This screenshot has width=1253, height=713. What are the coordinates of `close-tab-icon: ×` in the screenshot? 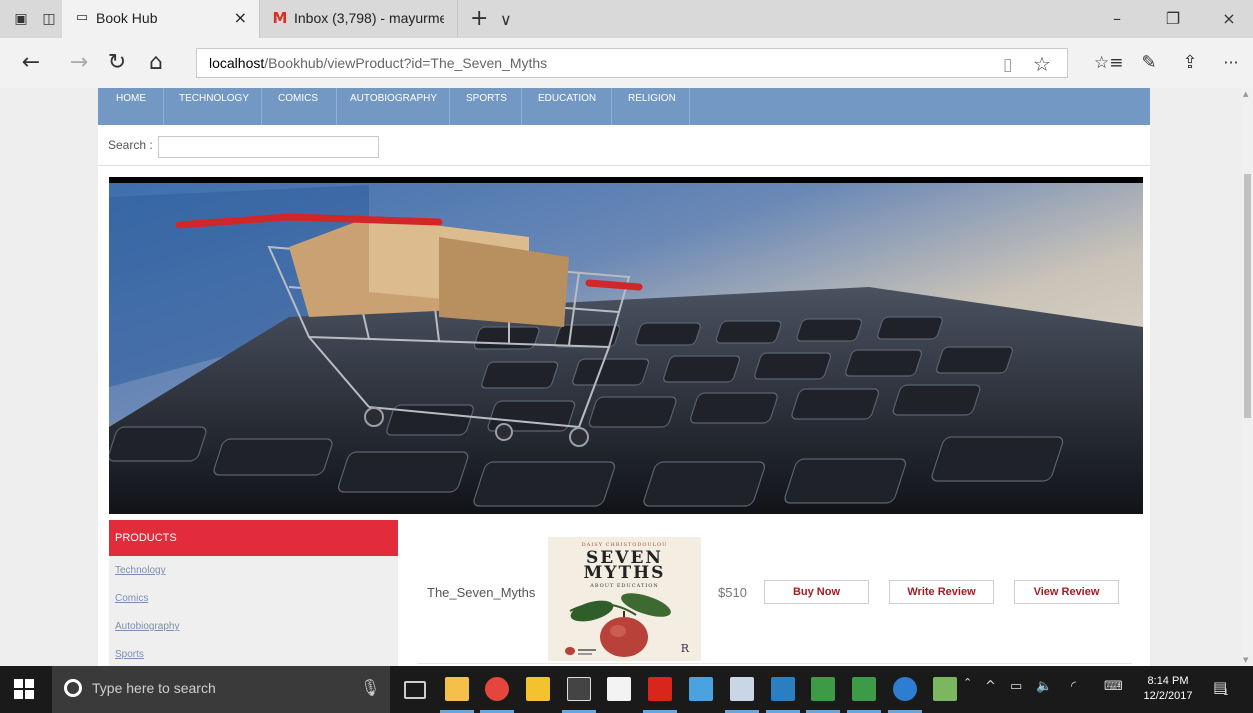 It's located at (240, 17).